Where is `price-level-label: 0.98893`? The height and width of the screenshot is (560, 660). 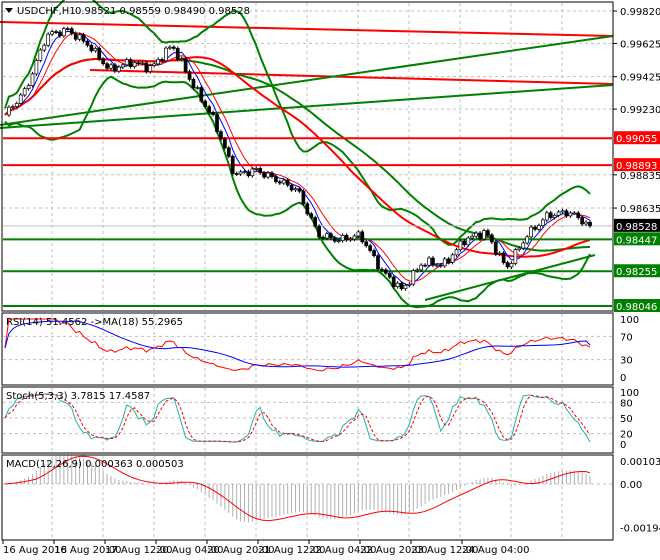 price-level-label: 0.98893 is located at coordinates (636, 166).